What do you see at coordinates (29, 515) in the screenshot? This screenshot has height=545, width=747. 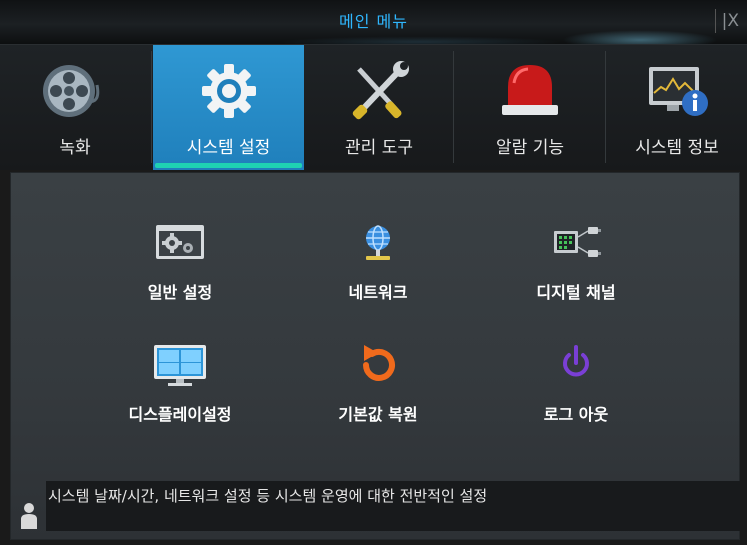 I see `user-icon` at bounding box center [29, 515].